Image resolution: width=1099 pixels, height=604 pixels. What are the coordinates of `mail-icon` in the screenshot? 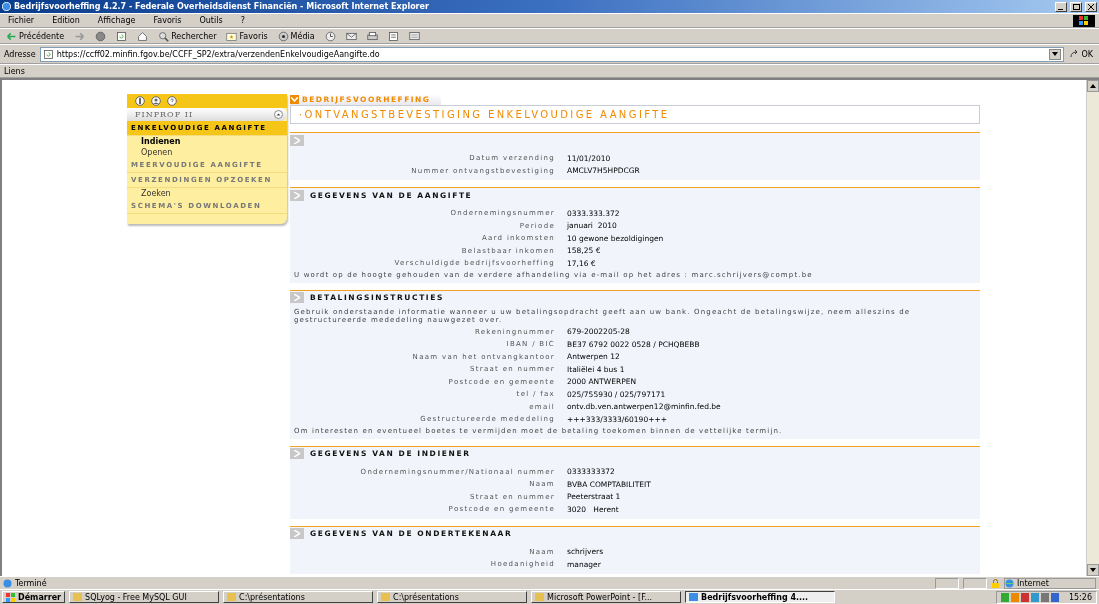 It's located at (351, 36).